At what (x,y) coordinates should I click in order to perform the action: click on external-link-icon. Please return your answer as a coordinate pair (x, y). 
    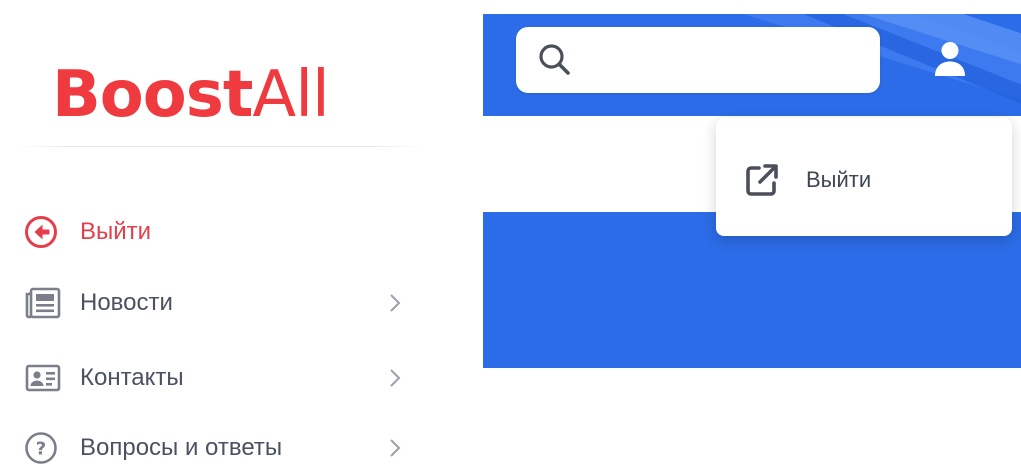
    Looking at the image, I should click on (762, 180).